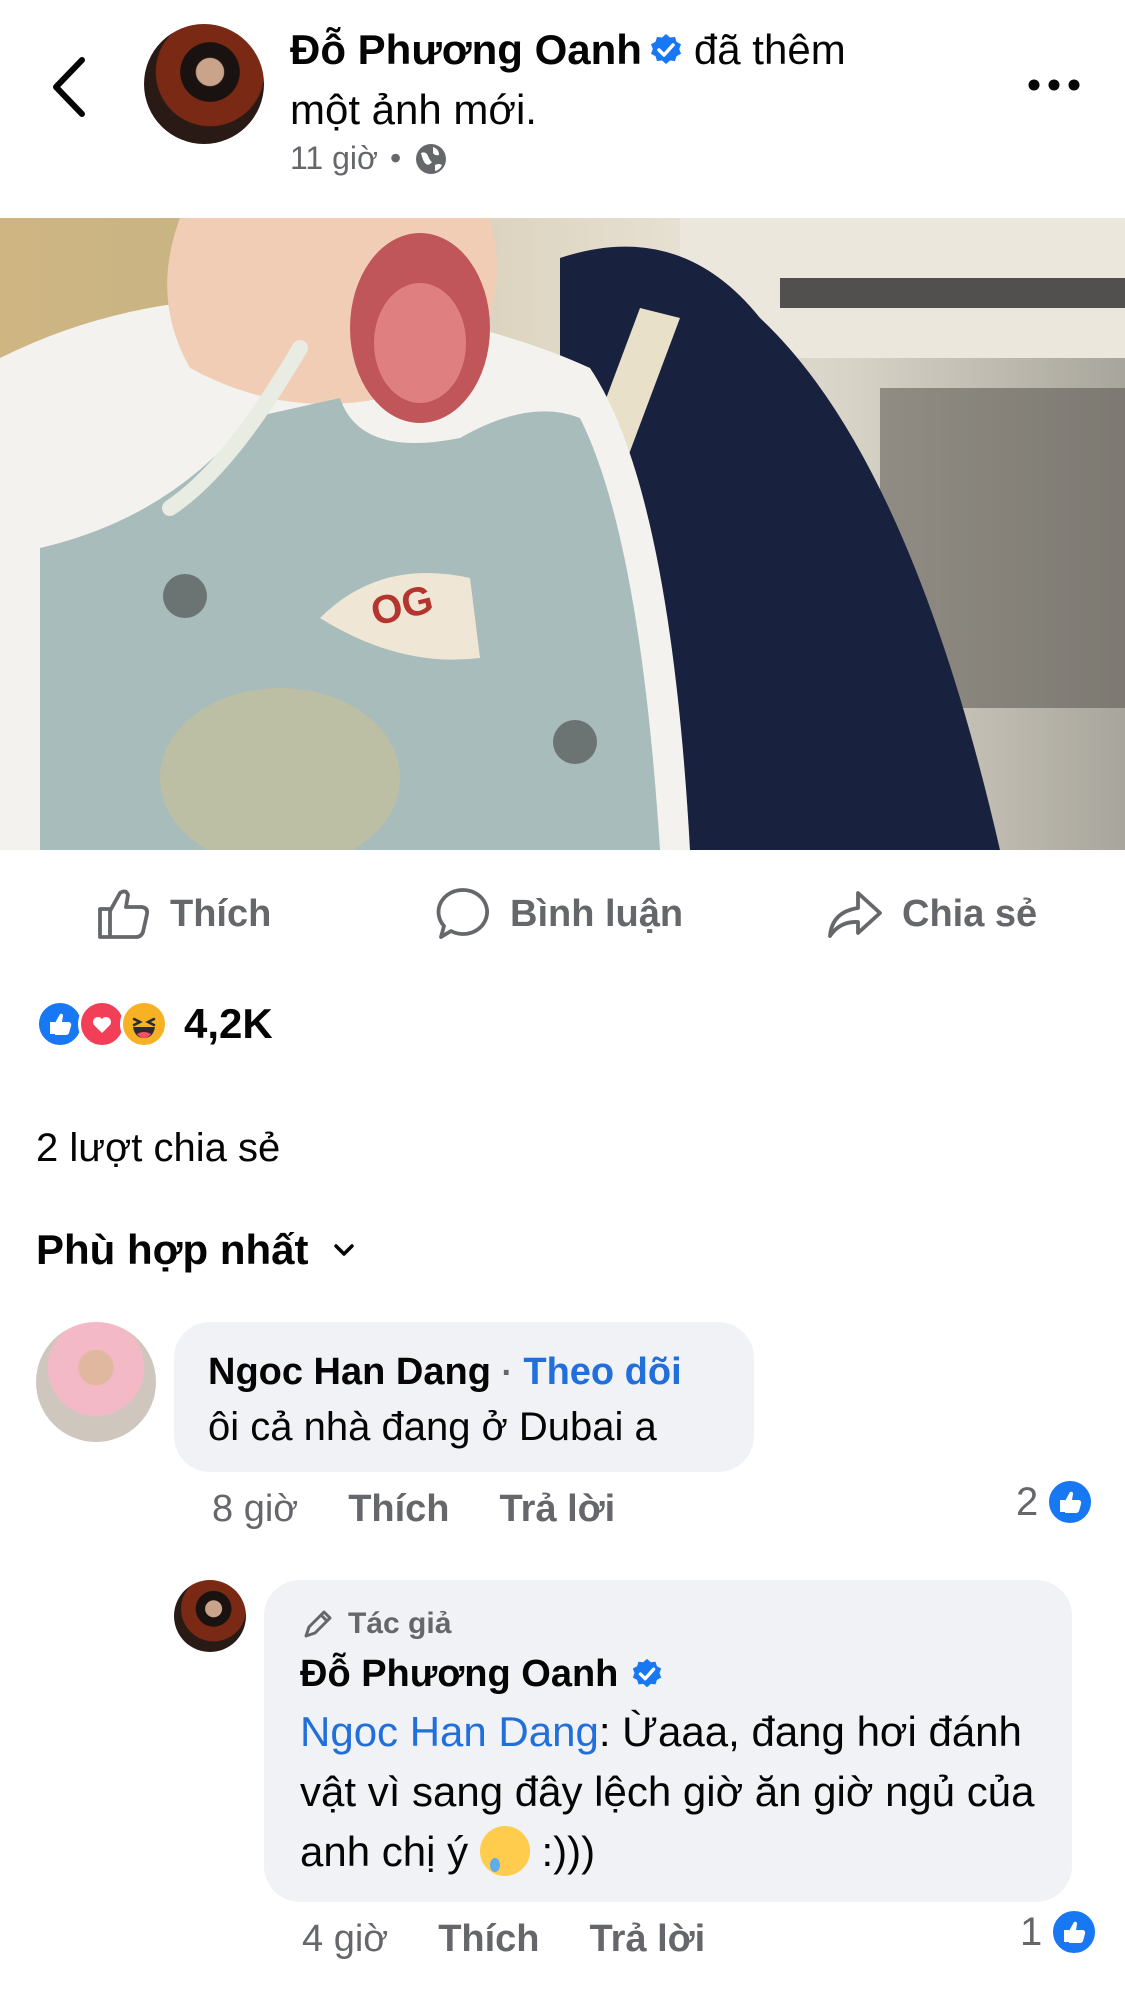  Describe the element at coordinates (769, 49) in the screenshot. I see `post-action-text: đã thêm` at that location.